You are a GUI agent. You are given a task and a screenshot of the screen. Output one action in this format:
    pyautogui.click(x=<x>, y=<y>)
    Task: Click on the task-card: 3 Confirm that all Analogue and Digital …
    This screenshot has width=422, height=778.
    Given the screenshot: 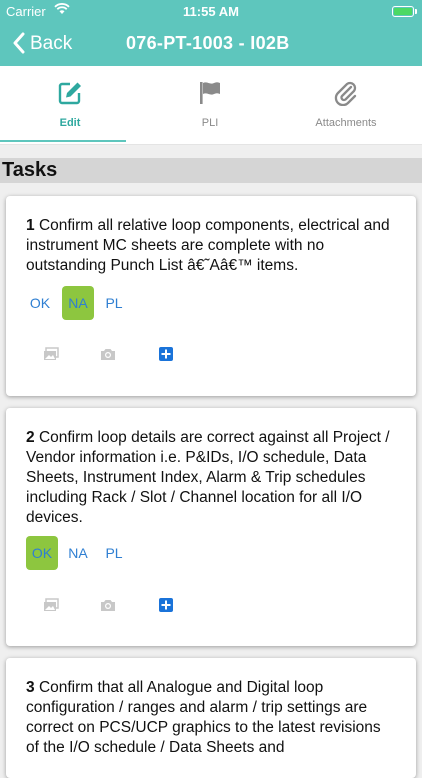 What is the action you would take?
    pyautogui.click(x=211, y=718)
    